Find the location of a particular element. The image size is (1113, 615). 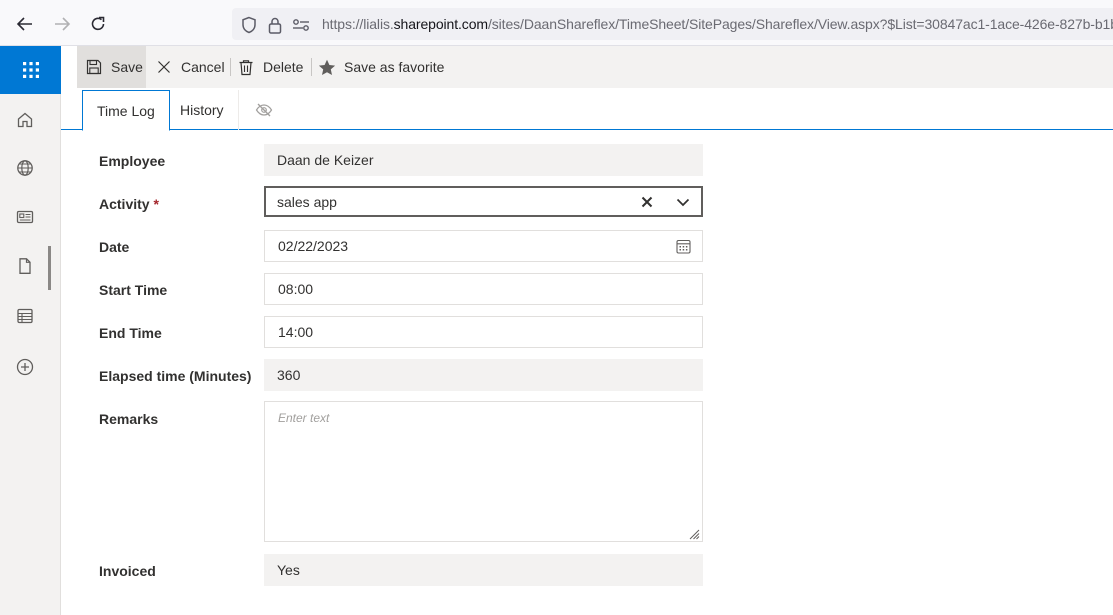

end-time-label: End Time is located at coordinates (130, 333).